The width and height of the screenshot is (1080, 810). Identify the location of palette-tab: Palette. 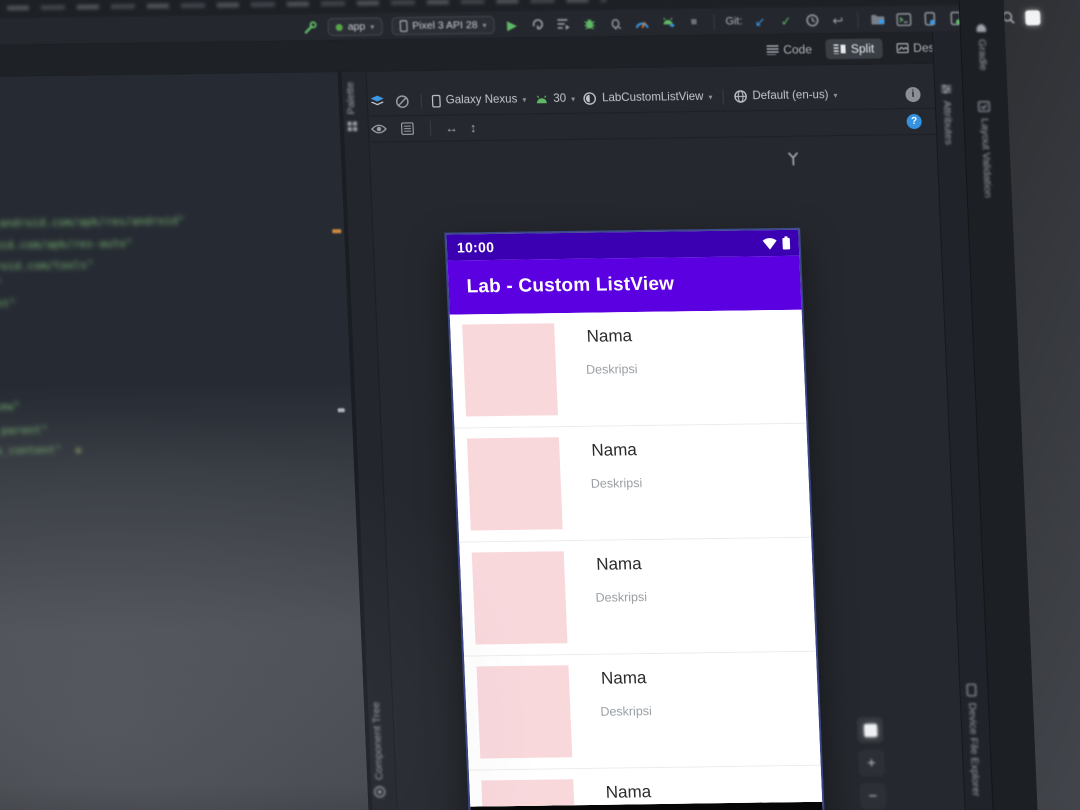
(351, 107).